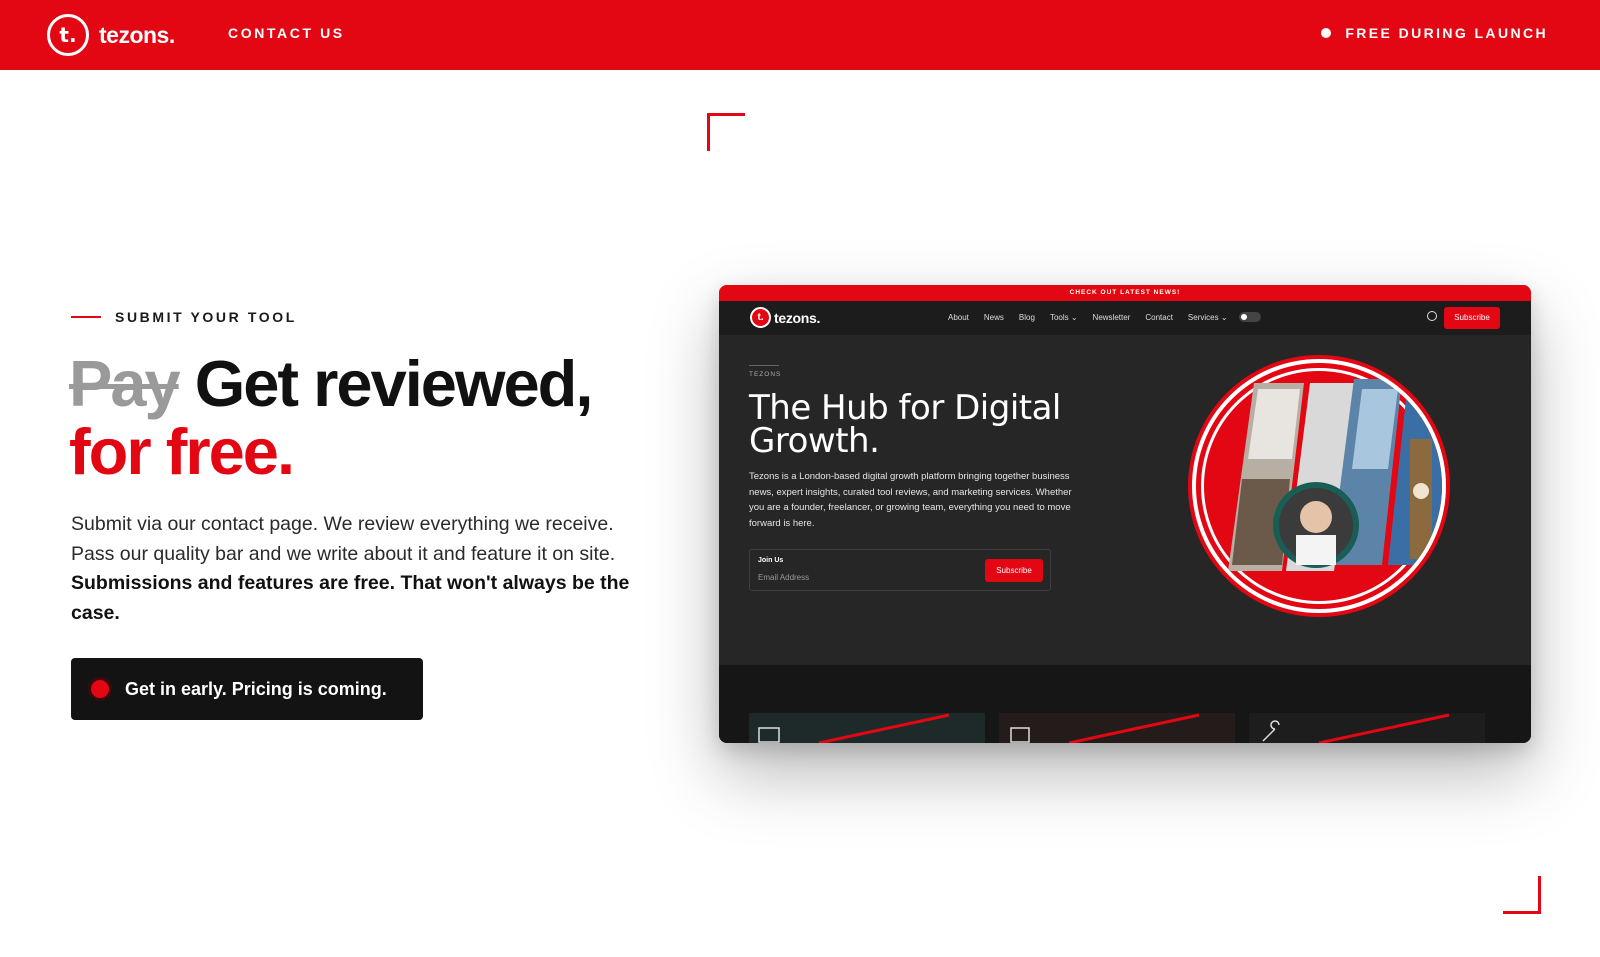 Image resolution: width=1600 pixels, height=957 pixels. What do you see at coordinates (726, 132) in the screenshot?
I see `corner-bracket-top-left` at bounding box center [726, 132].